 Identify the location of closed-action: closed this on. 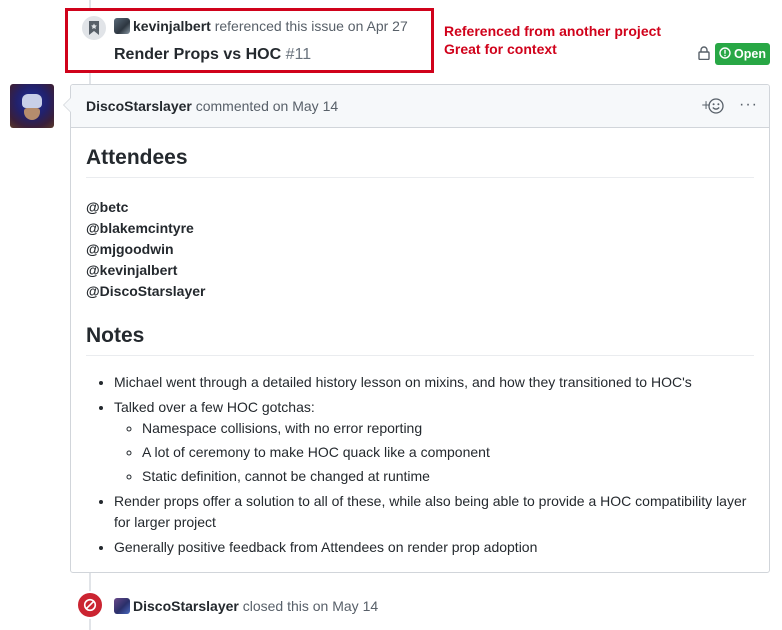
(285, 606).